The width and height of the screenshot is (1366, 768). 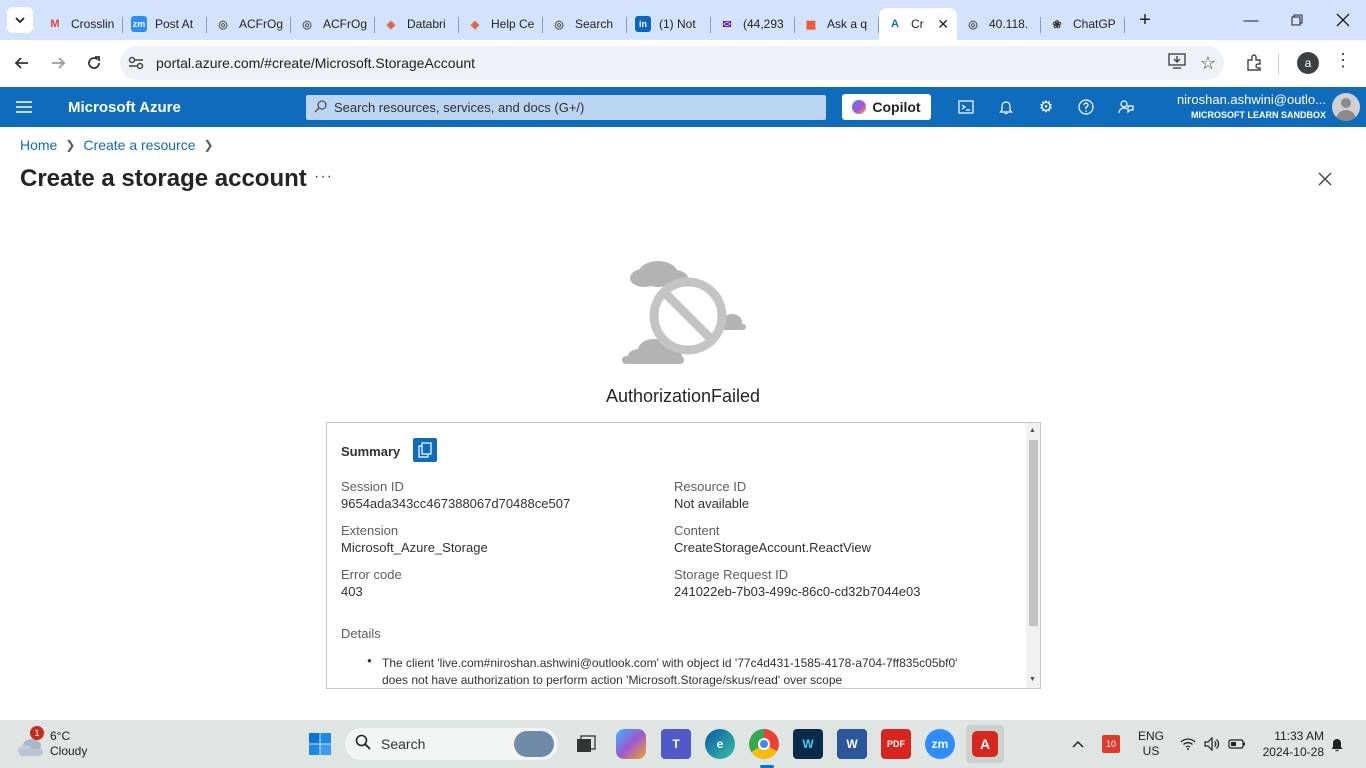 What do you see at coordinates (69, 751) in the screenshot?
I see `weather-condition: Cloudy` at bounding box center [69, 751].